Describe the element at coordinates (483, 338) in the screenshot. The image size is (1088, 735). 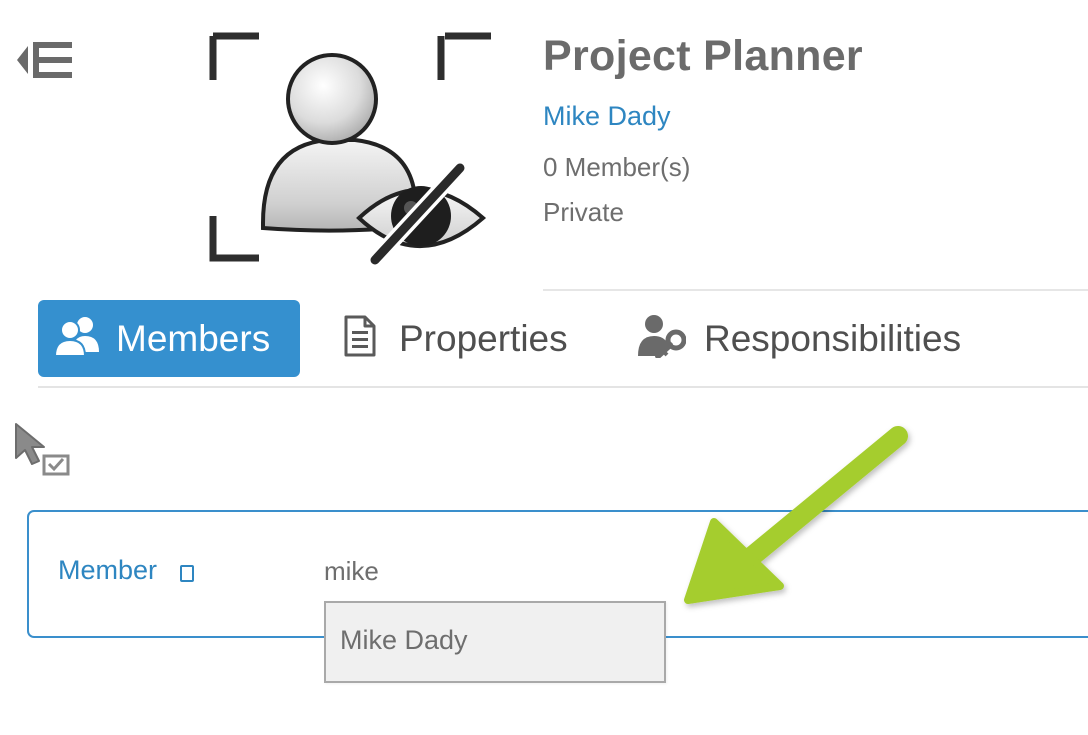
I see `tab-properties-label: Properties` at that location.